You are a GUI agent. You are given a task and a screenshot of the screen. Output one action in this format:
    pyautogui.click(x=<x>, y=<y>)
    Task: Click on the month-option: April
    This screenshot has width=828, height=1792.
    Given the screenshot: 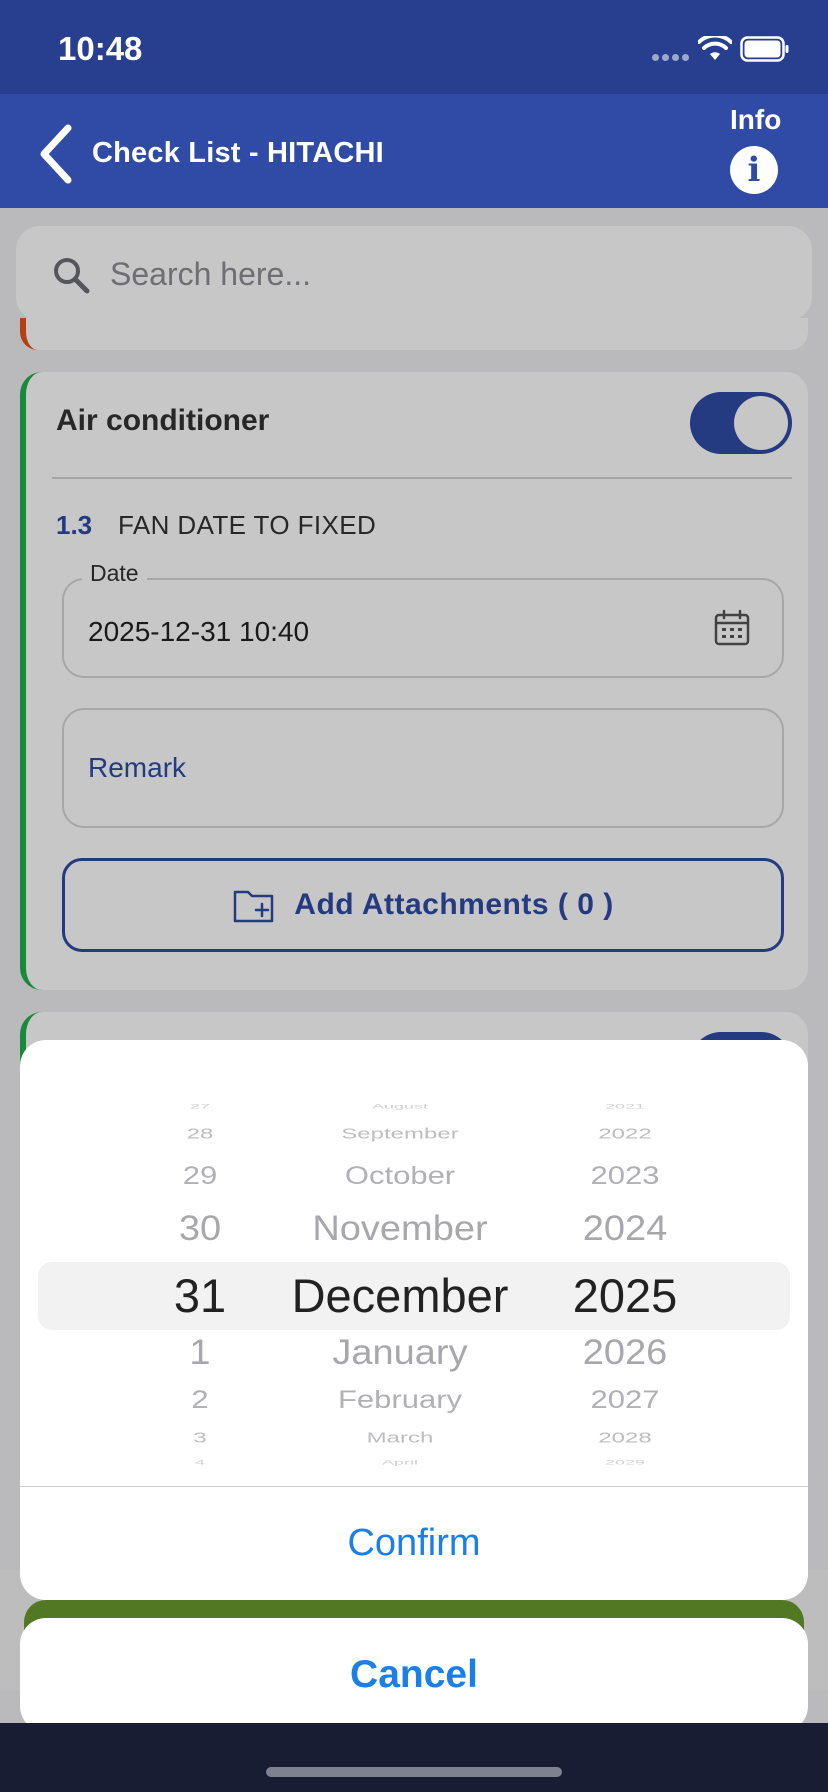 What is the action you would take?
    pyautogui.click(x=399, y=1462)
    